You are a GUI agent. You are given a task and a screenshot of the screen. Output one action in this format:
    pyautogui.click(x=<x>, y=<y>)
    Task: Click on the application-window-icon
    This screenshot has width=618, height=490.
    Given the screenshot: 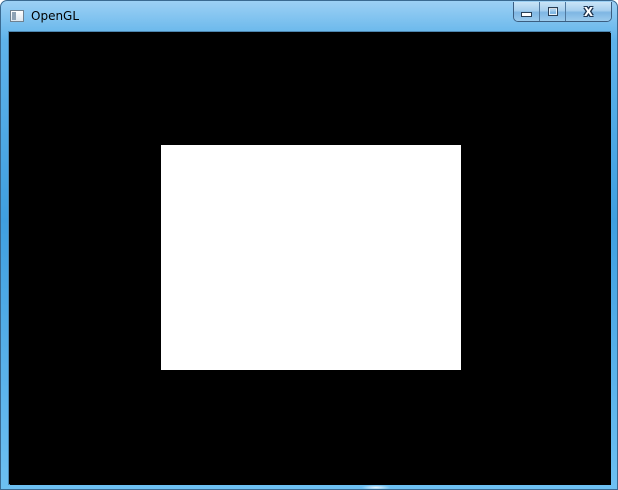 What is the action you would take?
    pyautogui.click(x=17, y=16)
    